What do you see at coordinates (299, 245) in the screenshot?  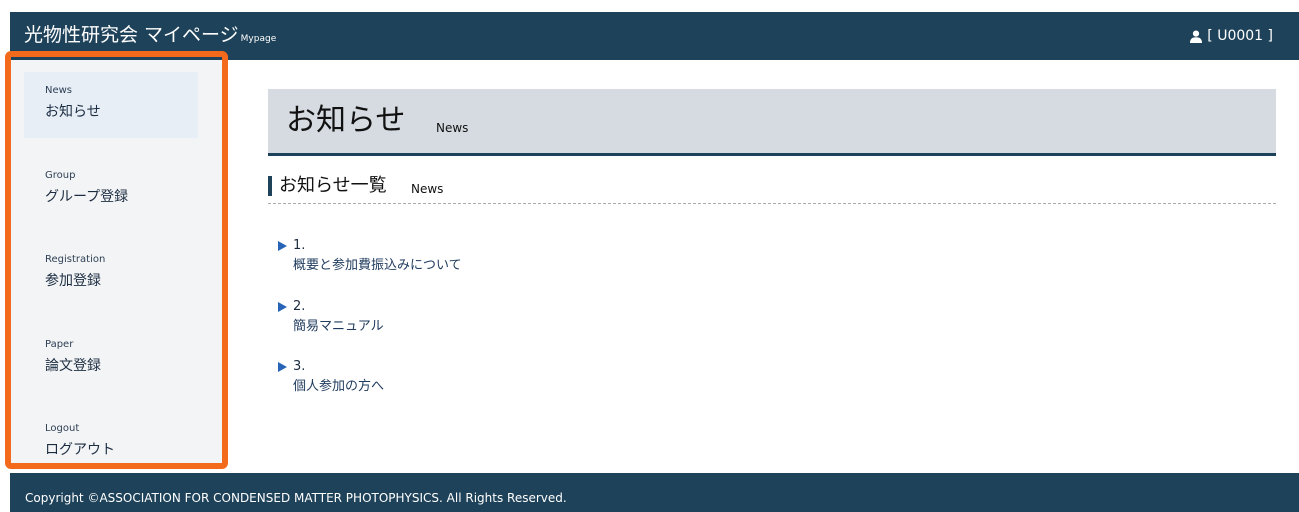 I see `news-number-text: 1.` at bounding box center [299, 245].